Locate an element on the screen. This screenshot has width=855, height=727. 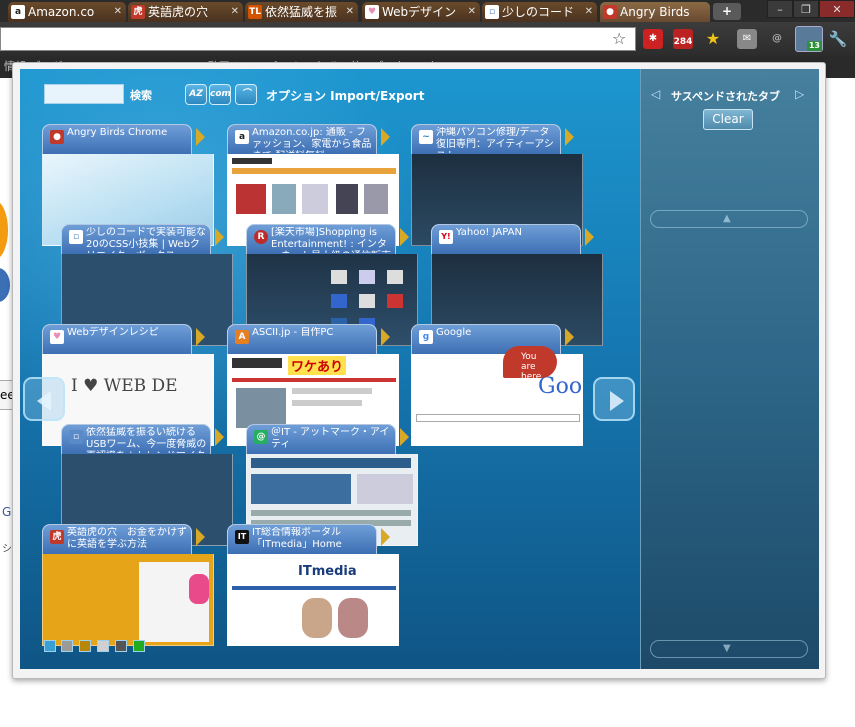
toolbar: ☆ ✱ 284 ★ ✉ @ 13 🔧 is located at coordinates (427, 39).